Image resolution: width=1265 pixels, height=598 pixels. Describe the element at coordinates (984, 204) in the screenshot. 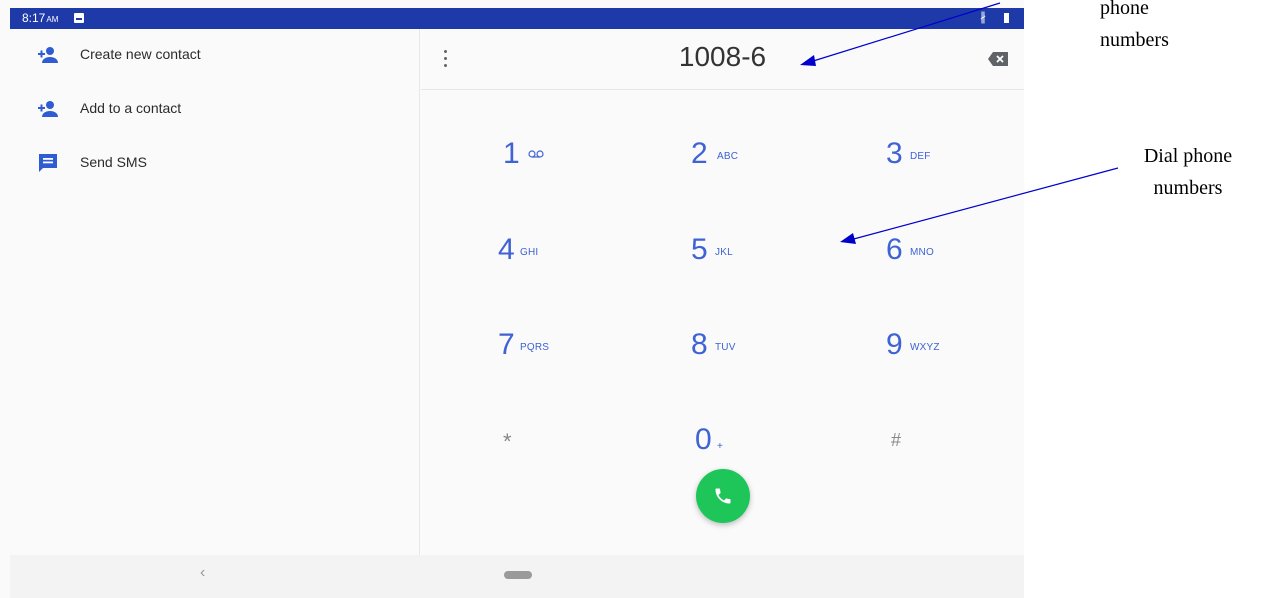

I see `arrow-line-dial` at that location.